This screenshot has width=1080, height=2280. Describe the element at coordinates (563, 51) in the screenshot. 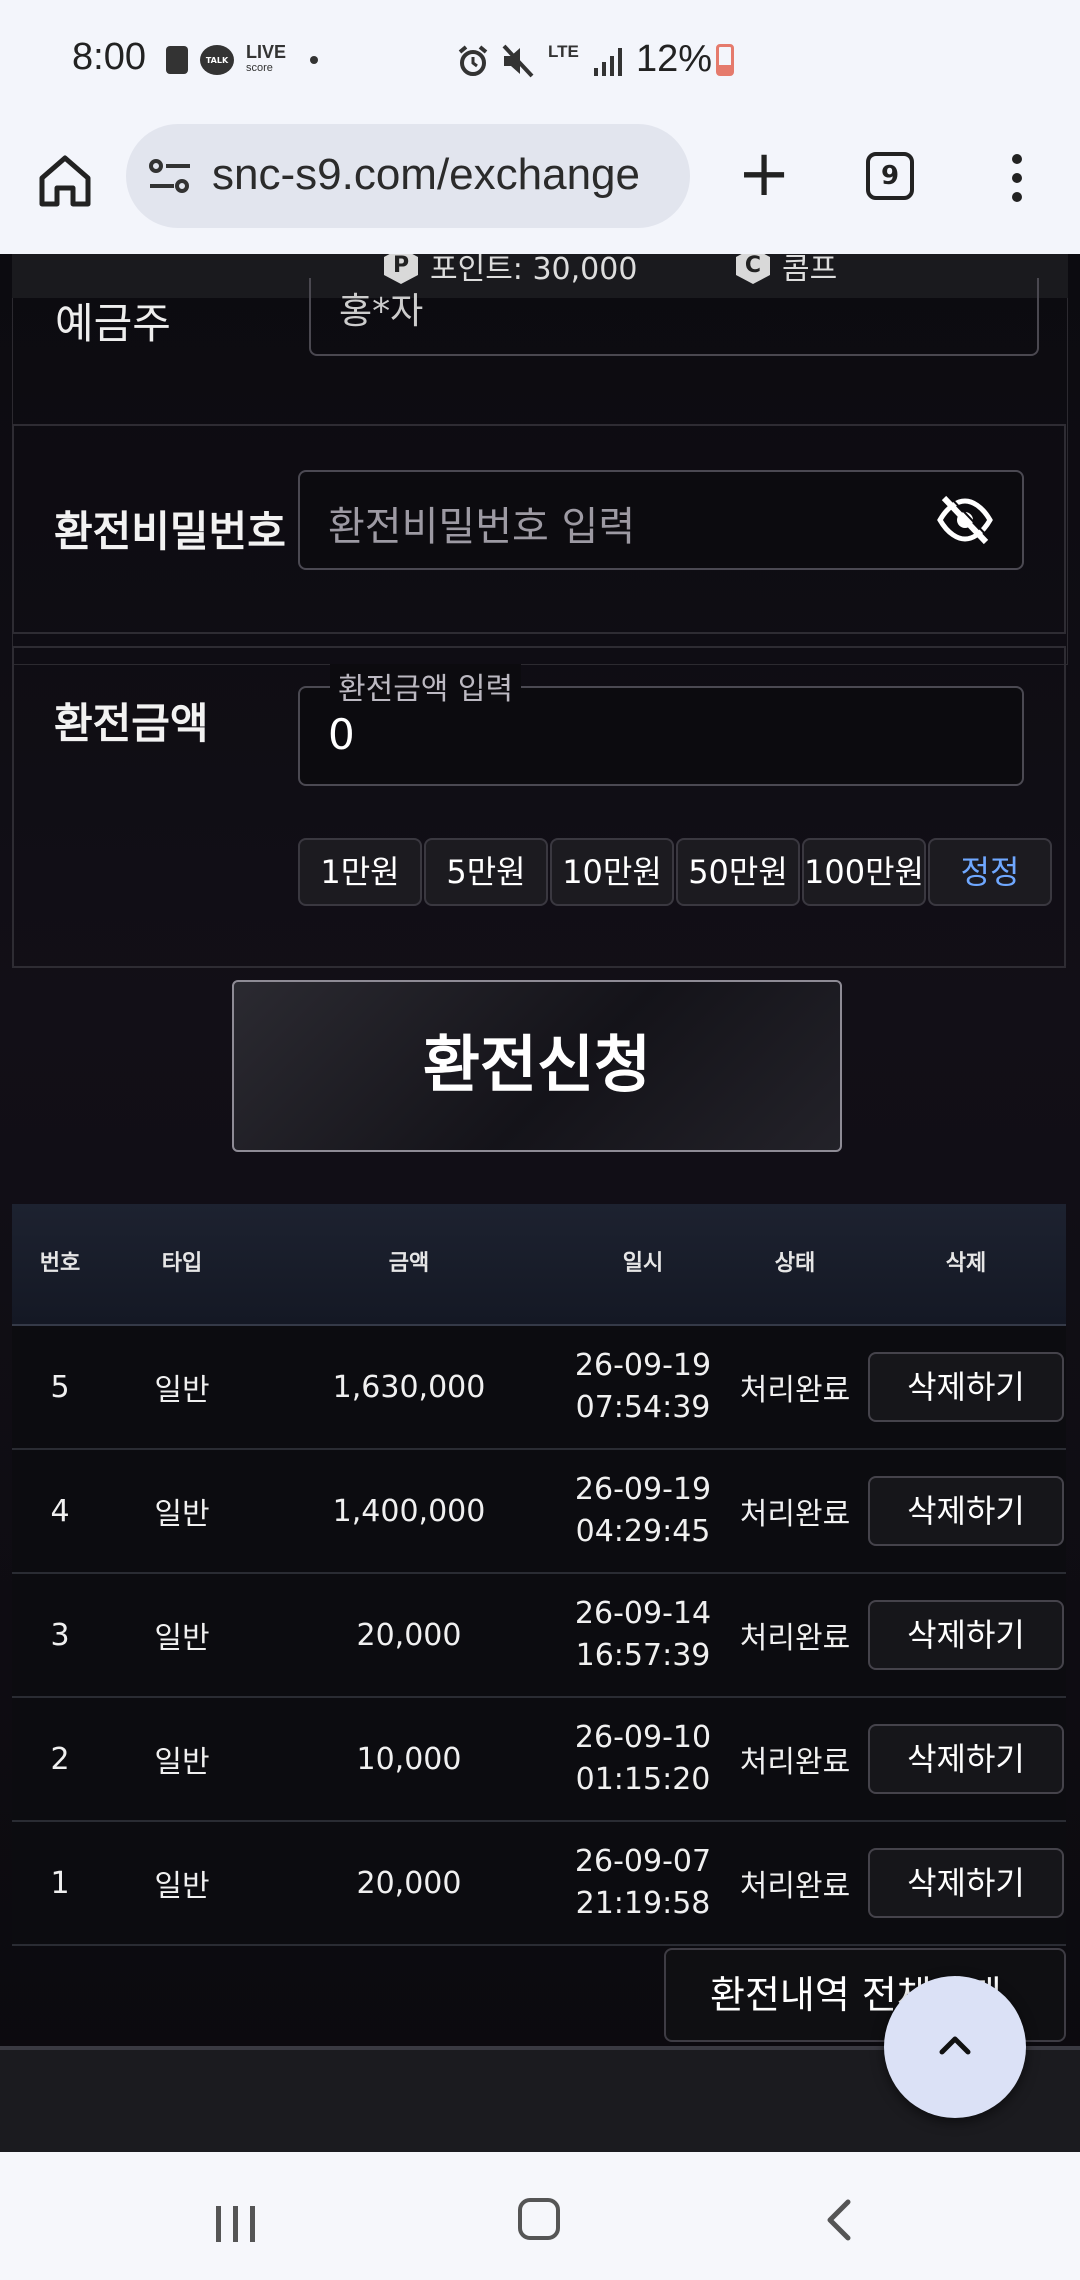

I see `lte-icon: LTE` at that location.